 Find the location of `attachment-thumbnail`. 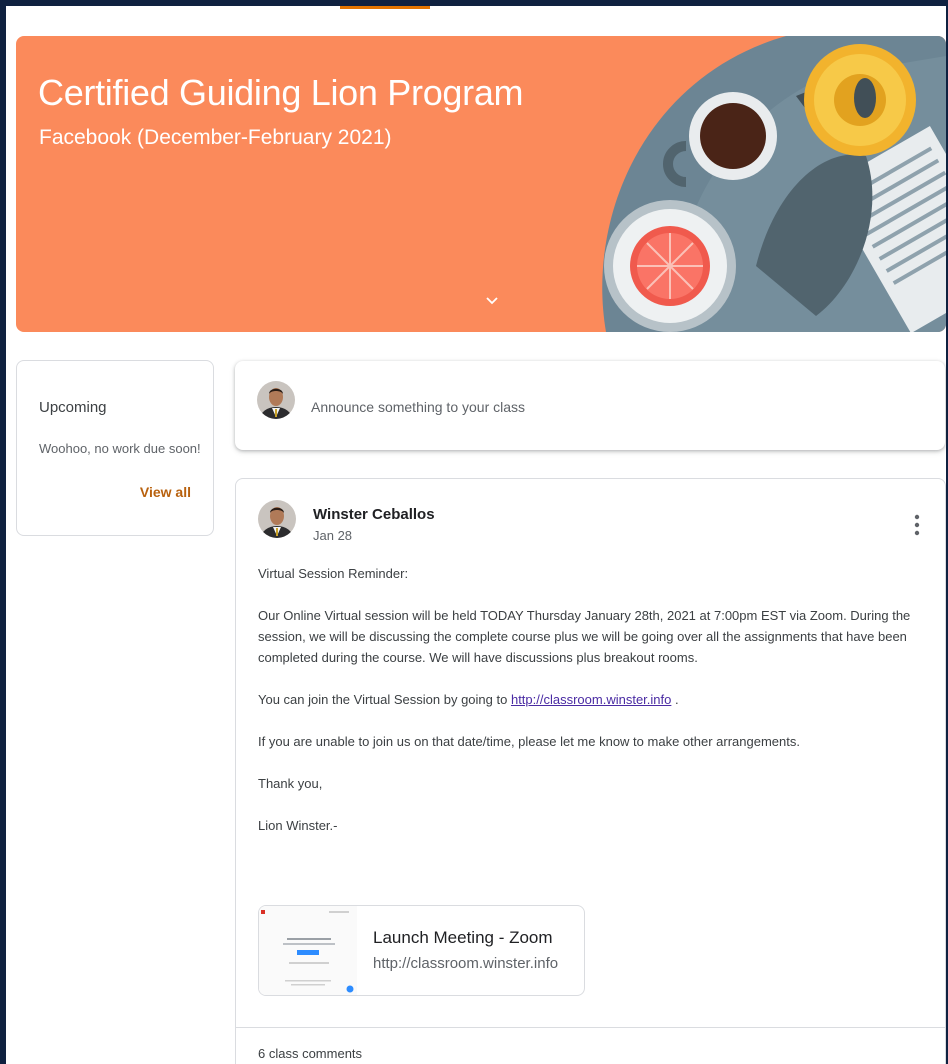

attachment-thumbnail is located at coordinates (308, 950).